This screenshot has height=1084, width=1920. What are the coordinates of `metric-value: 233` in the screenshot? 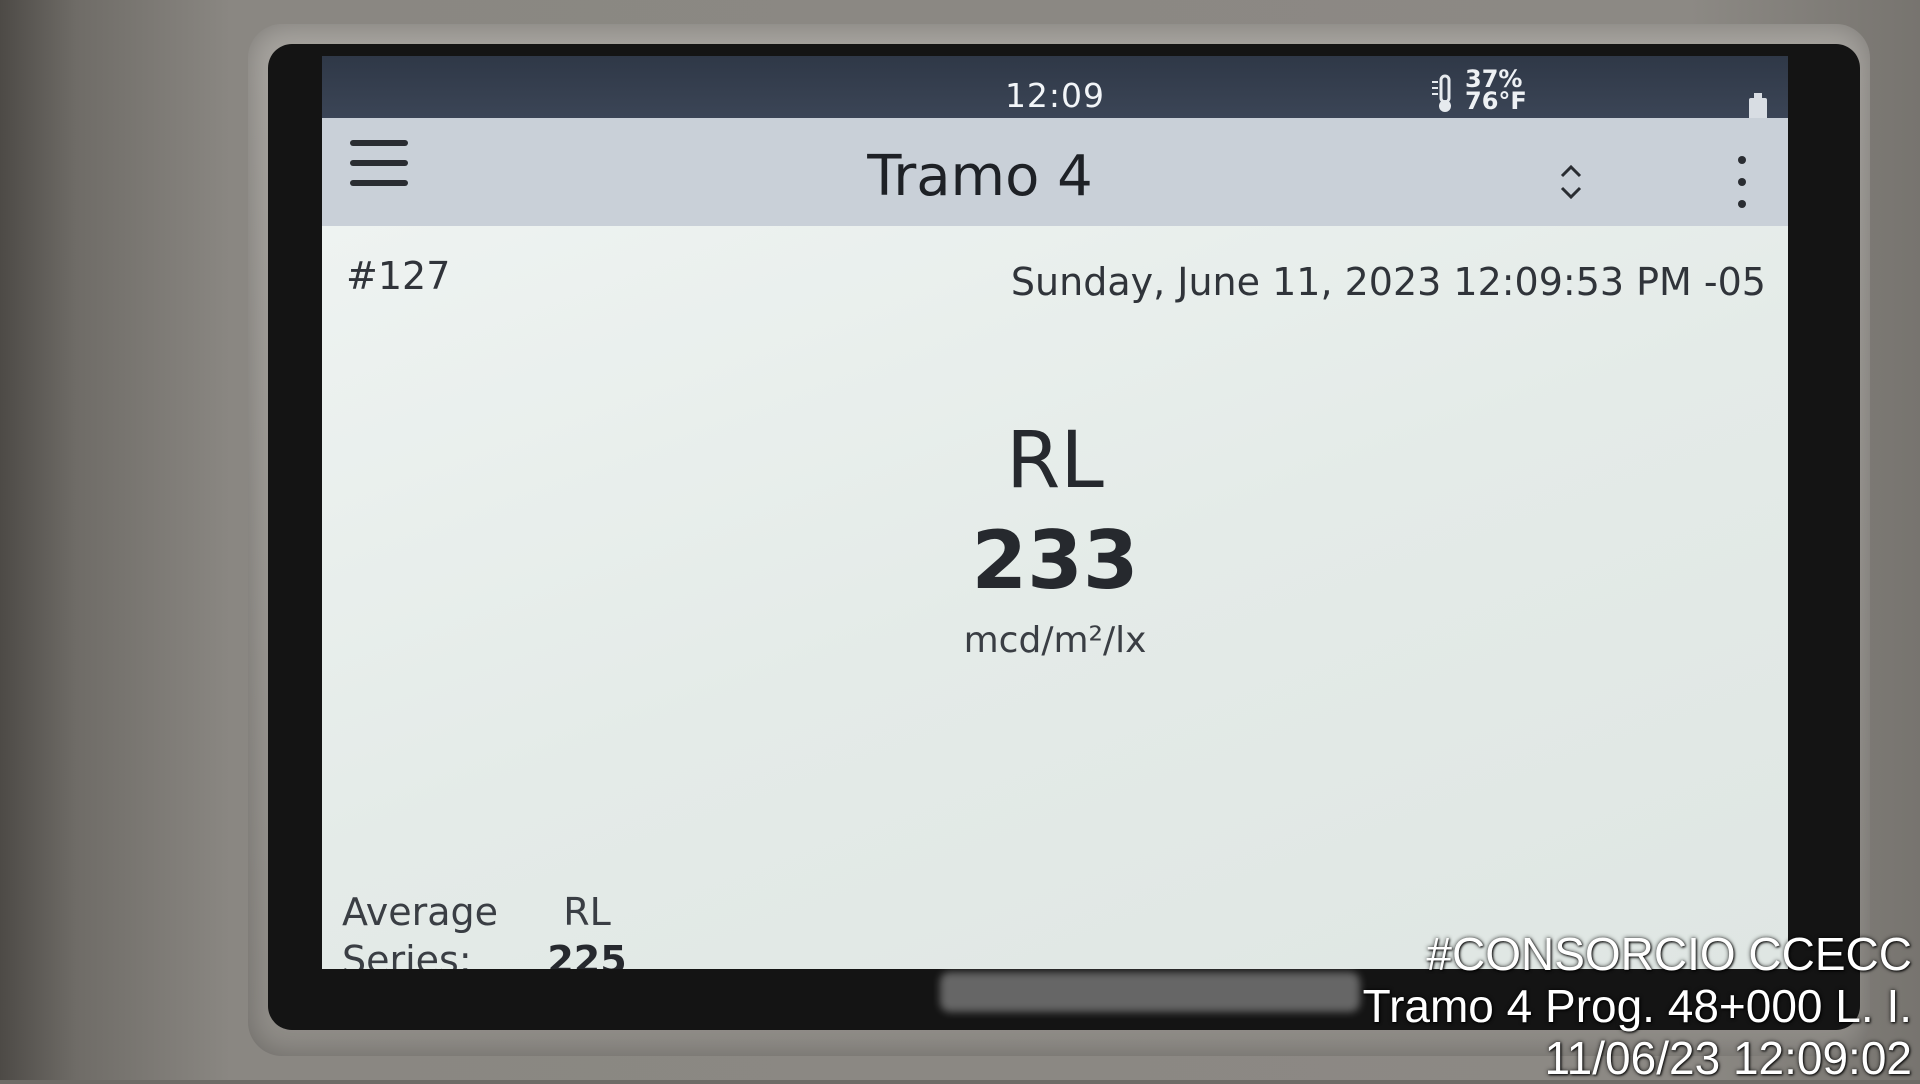 It's located at (1055, 560).